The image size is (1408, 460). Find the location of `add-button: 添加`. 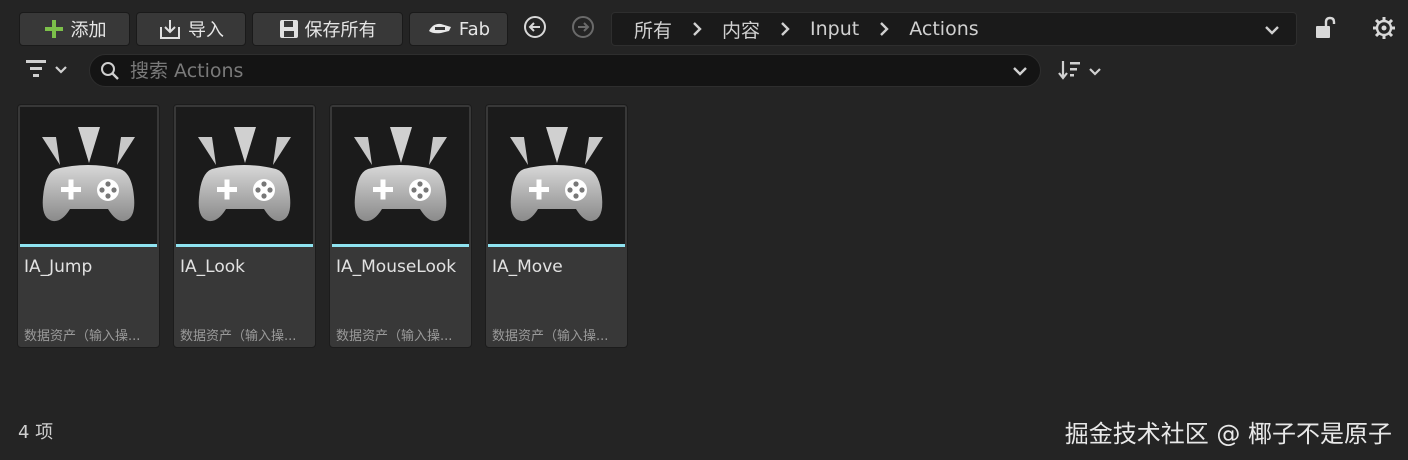

add-button: 添加 is located at coordinates (74, 29).